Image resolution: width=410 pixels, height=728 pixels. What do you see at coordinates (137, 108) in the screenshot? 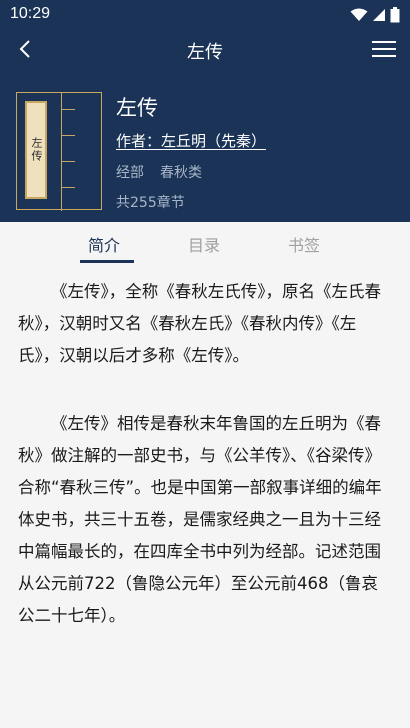
I see `book-title: 左传` at bounding box center [137, 108].